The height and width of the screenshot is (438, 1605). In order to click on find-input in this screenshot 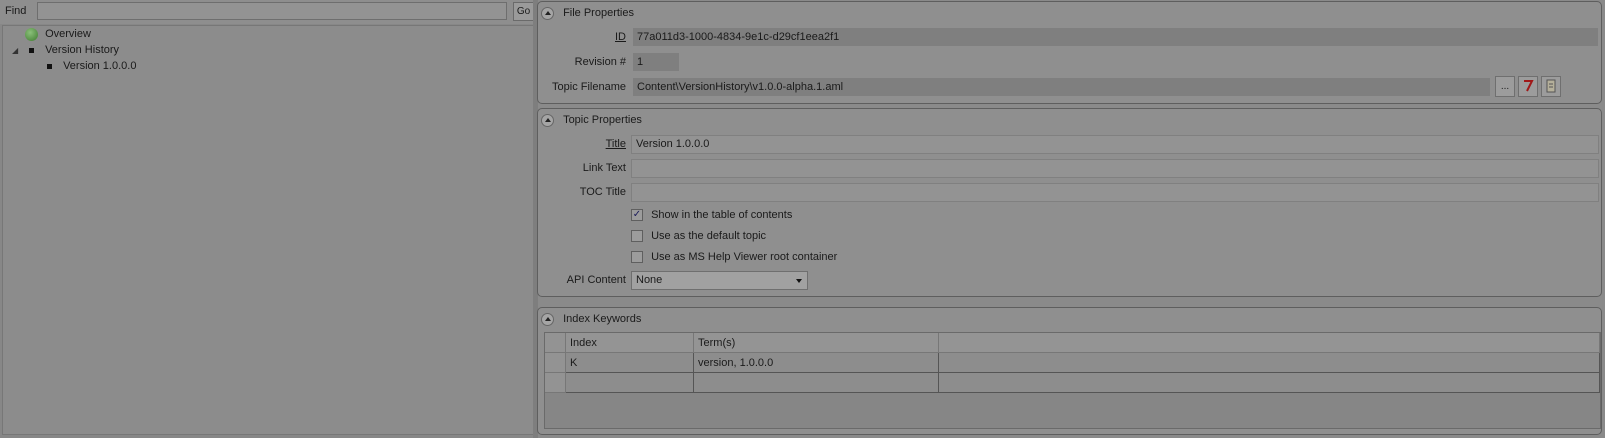, I will do `click(272, 11)`.